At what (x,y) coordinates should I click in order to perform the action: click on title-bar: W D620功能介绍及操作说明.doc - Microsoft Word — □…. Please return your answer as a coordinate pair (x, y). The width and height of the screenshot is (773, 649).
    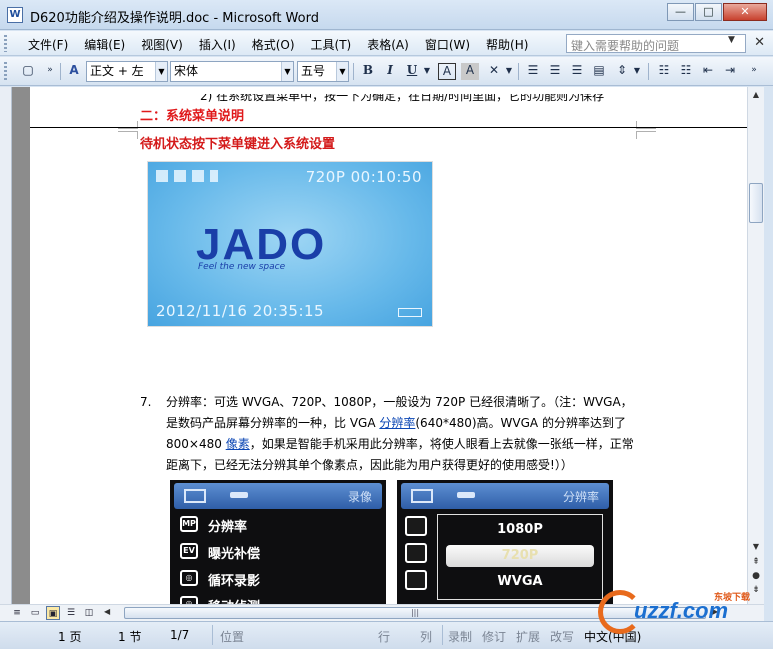
    Looking at the image, I should click on (386, 15).